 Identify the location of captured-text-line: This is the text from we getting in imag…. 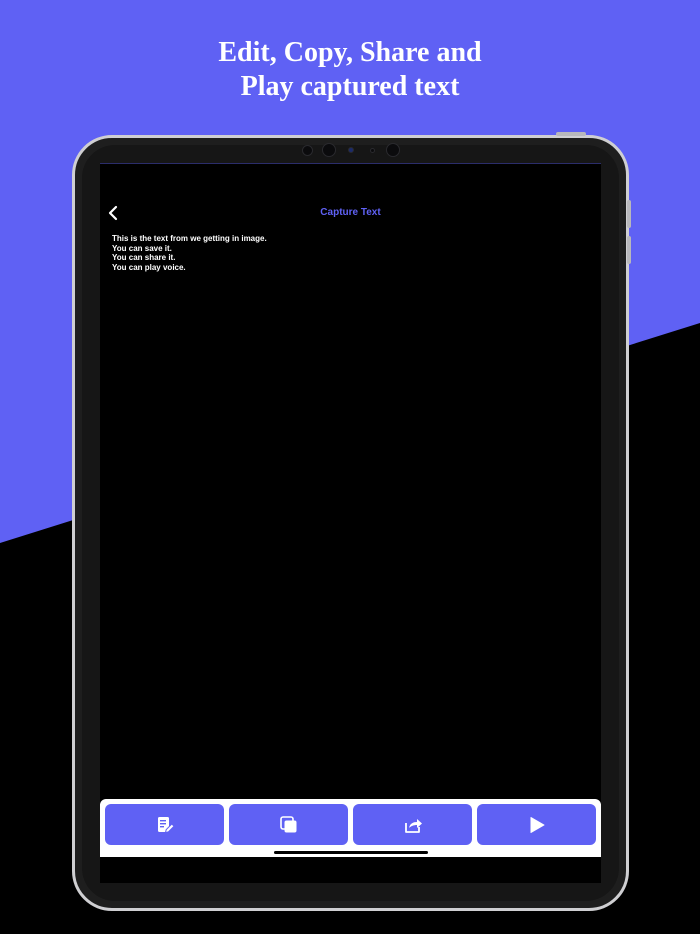
(189, 238).